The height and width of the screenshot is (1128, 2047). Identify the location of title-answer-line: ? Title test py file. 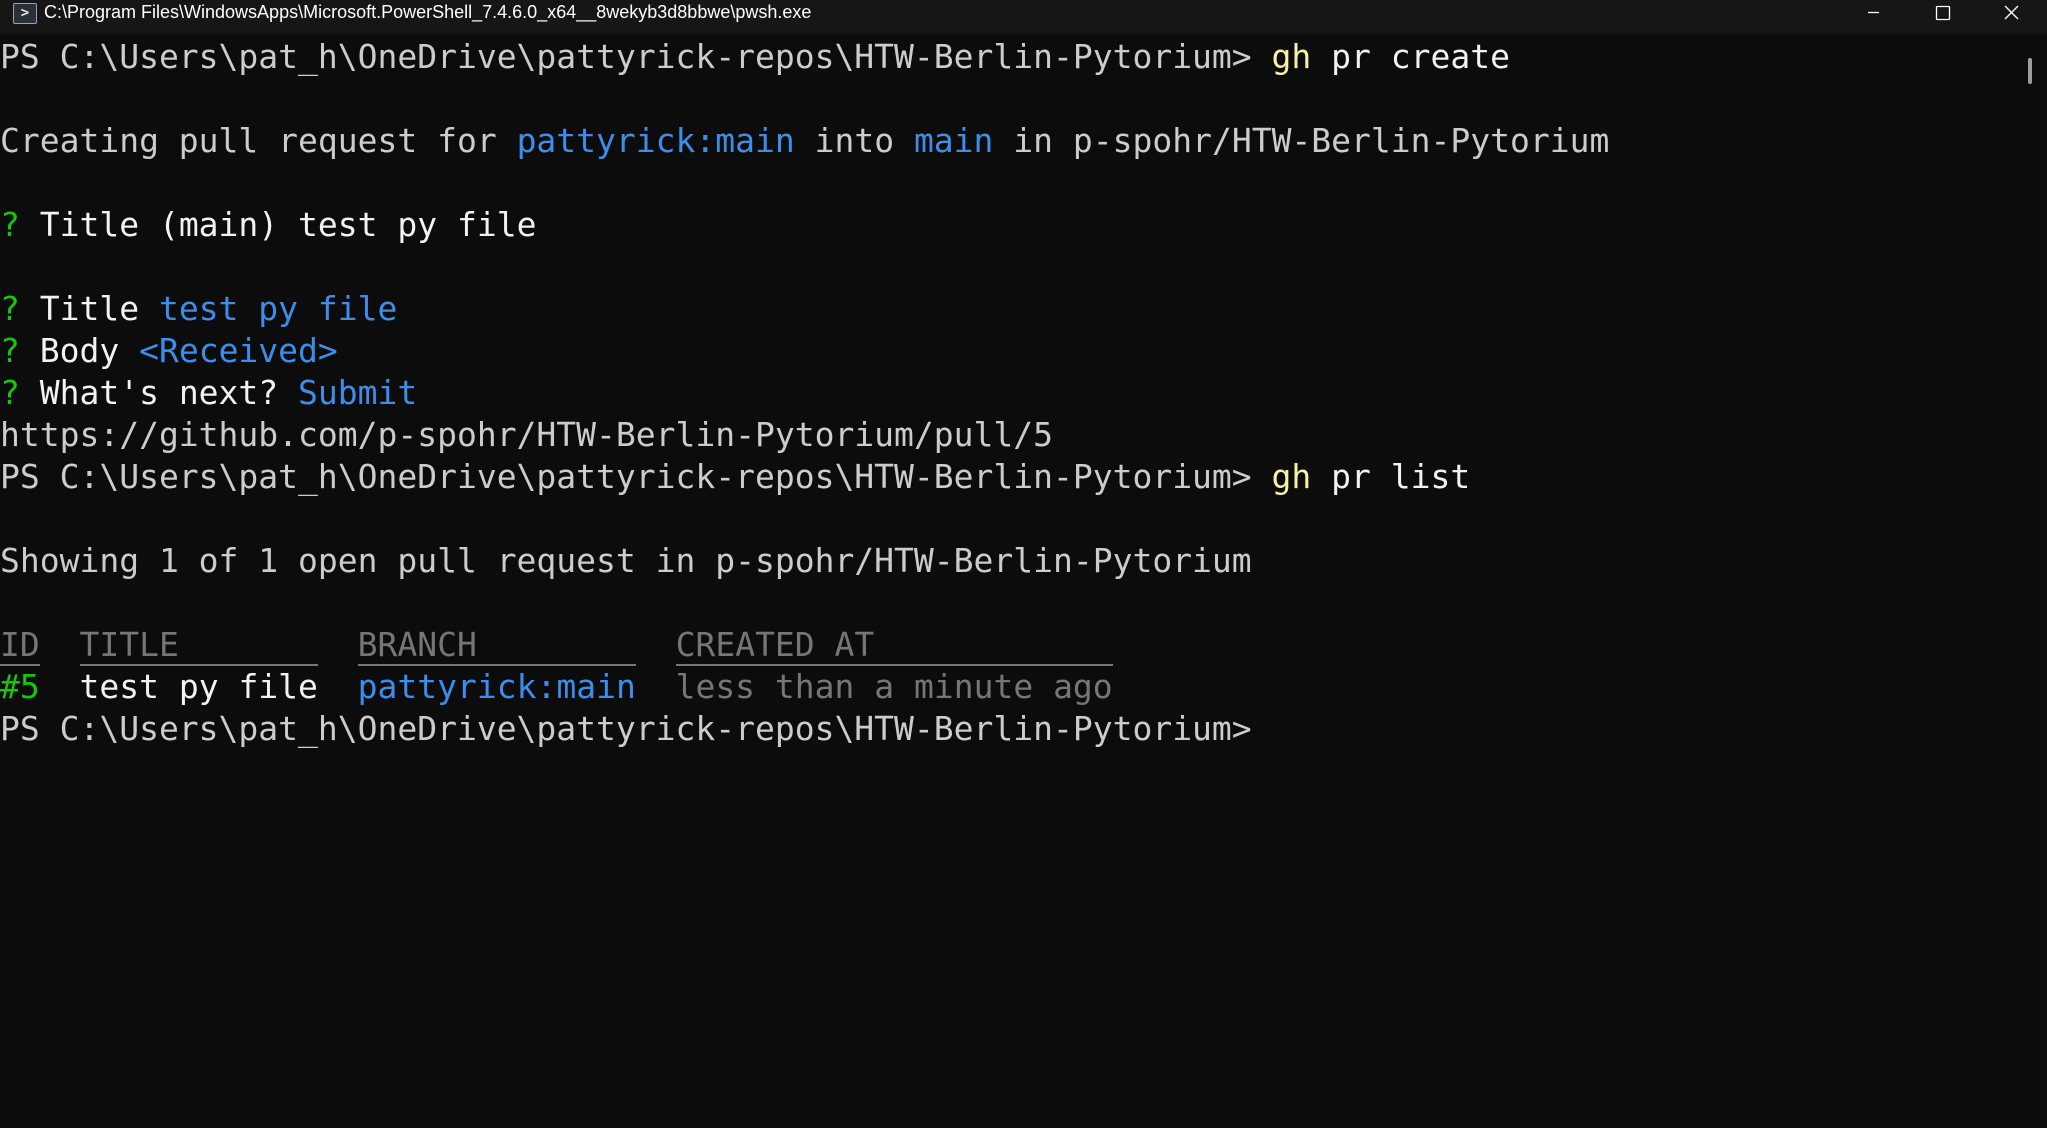
(198, 309).